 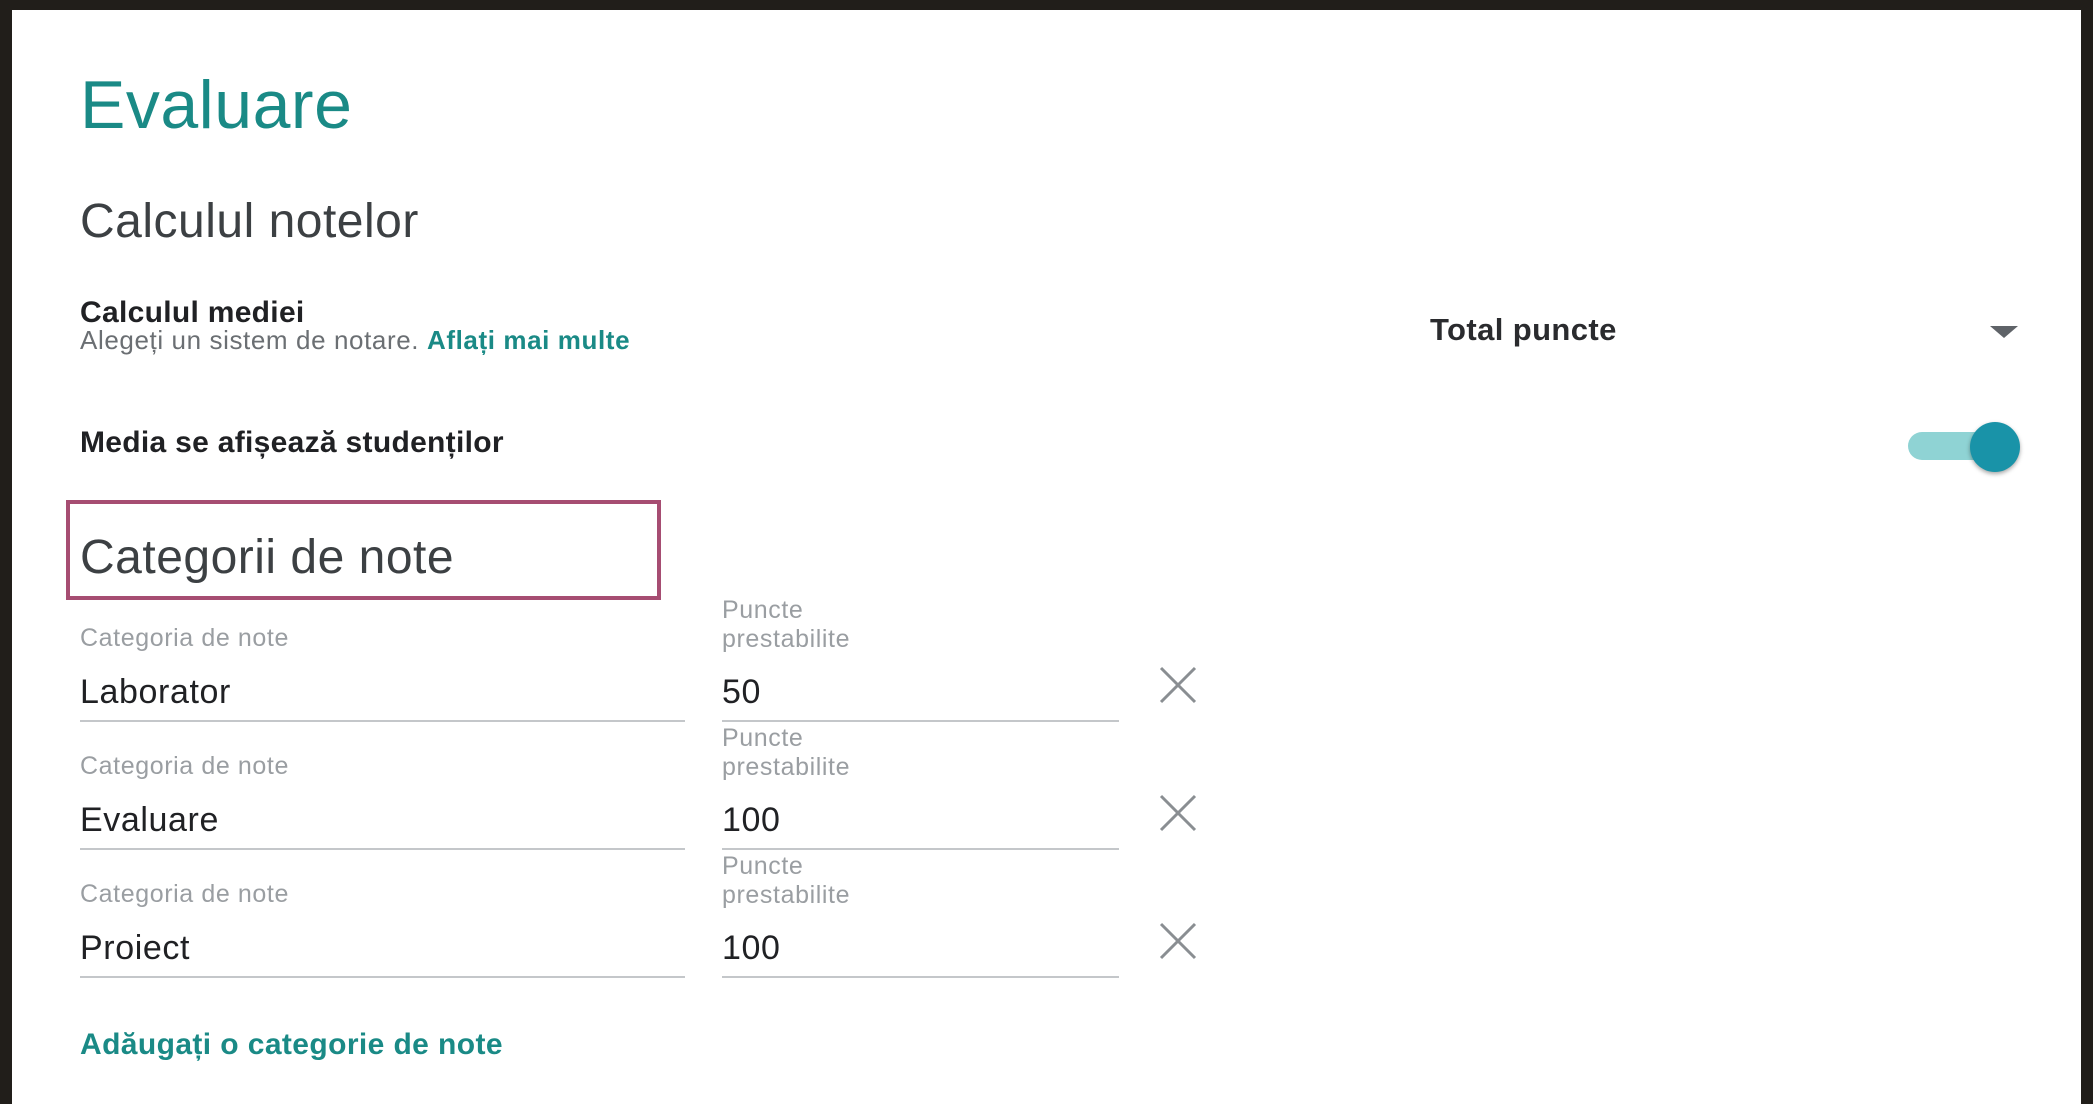 I want to click on category-name-value: Proiect, so click(x=135, y=948).